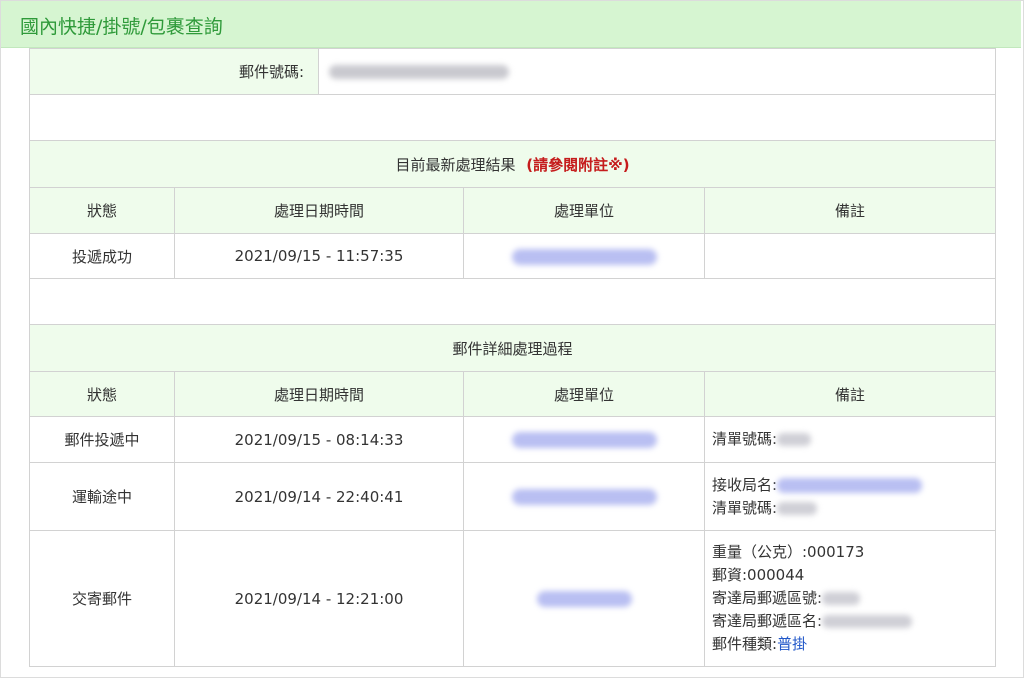 The width and height of the screenshot is (1024, 678). I want to click on note-line: 接收局名:, so click(850, 485).